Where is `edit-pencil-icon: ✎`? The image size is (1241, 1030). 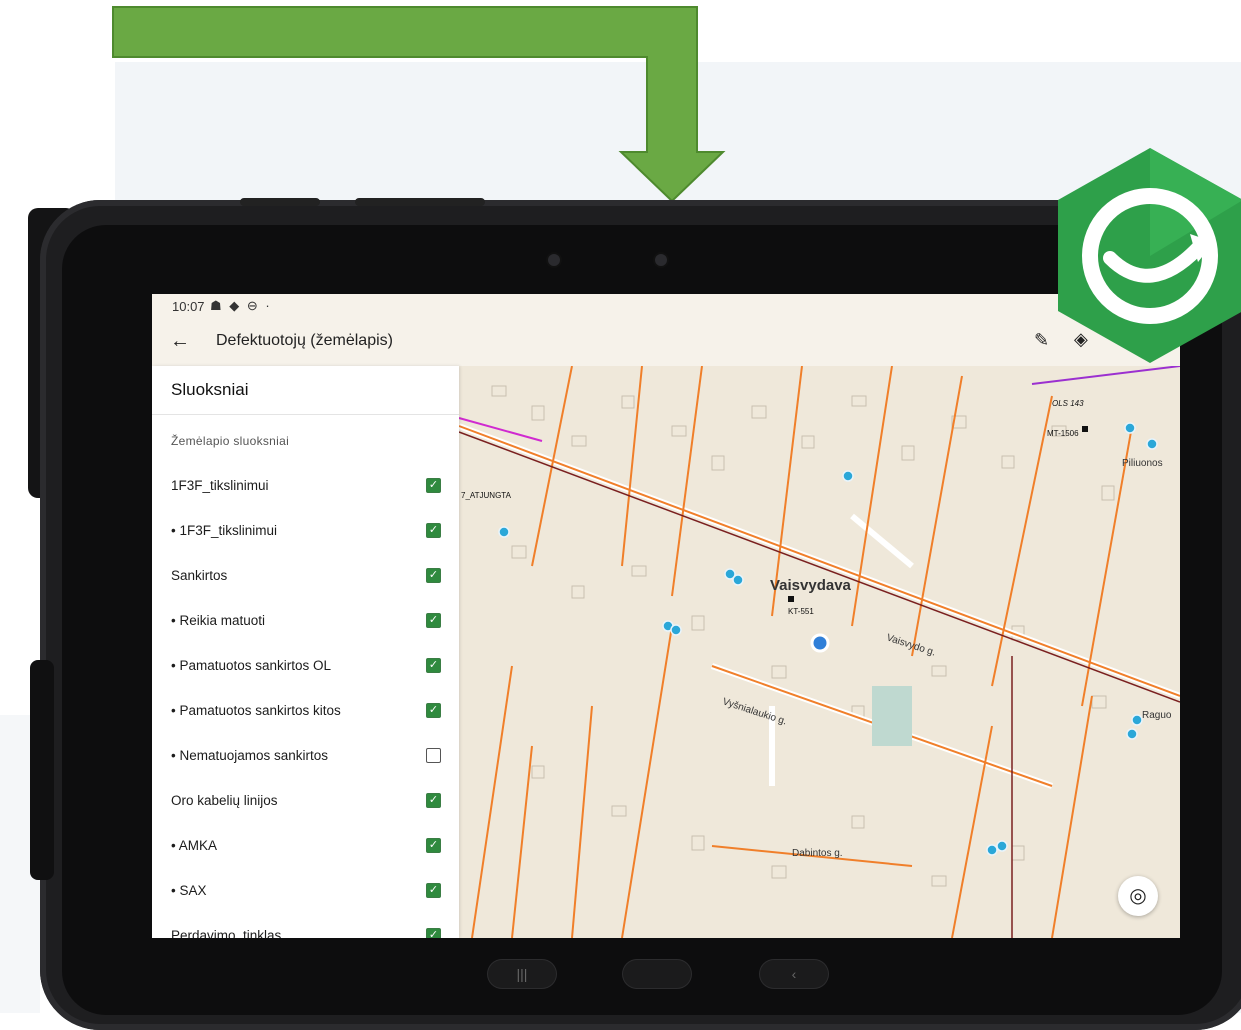 edit-pencil-icon: ✎ is located at coordinates (1041, 340).